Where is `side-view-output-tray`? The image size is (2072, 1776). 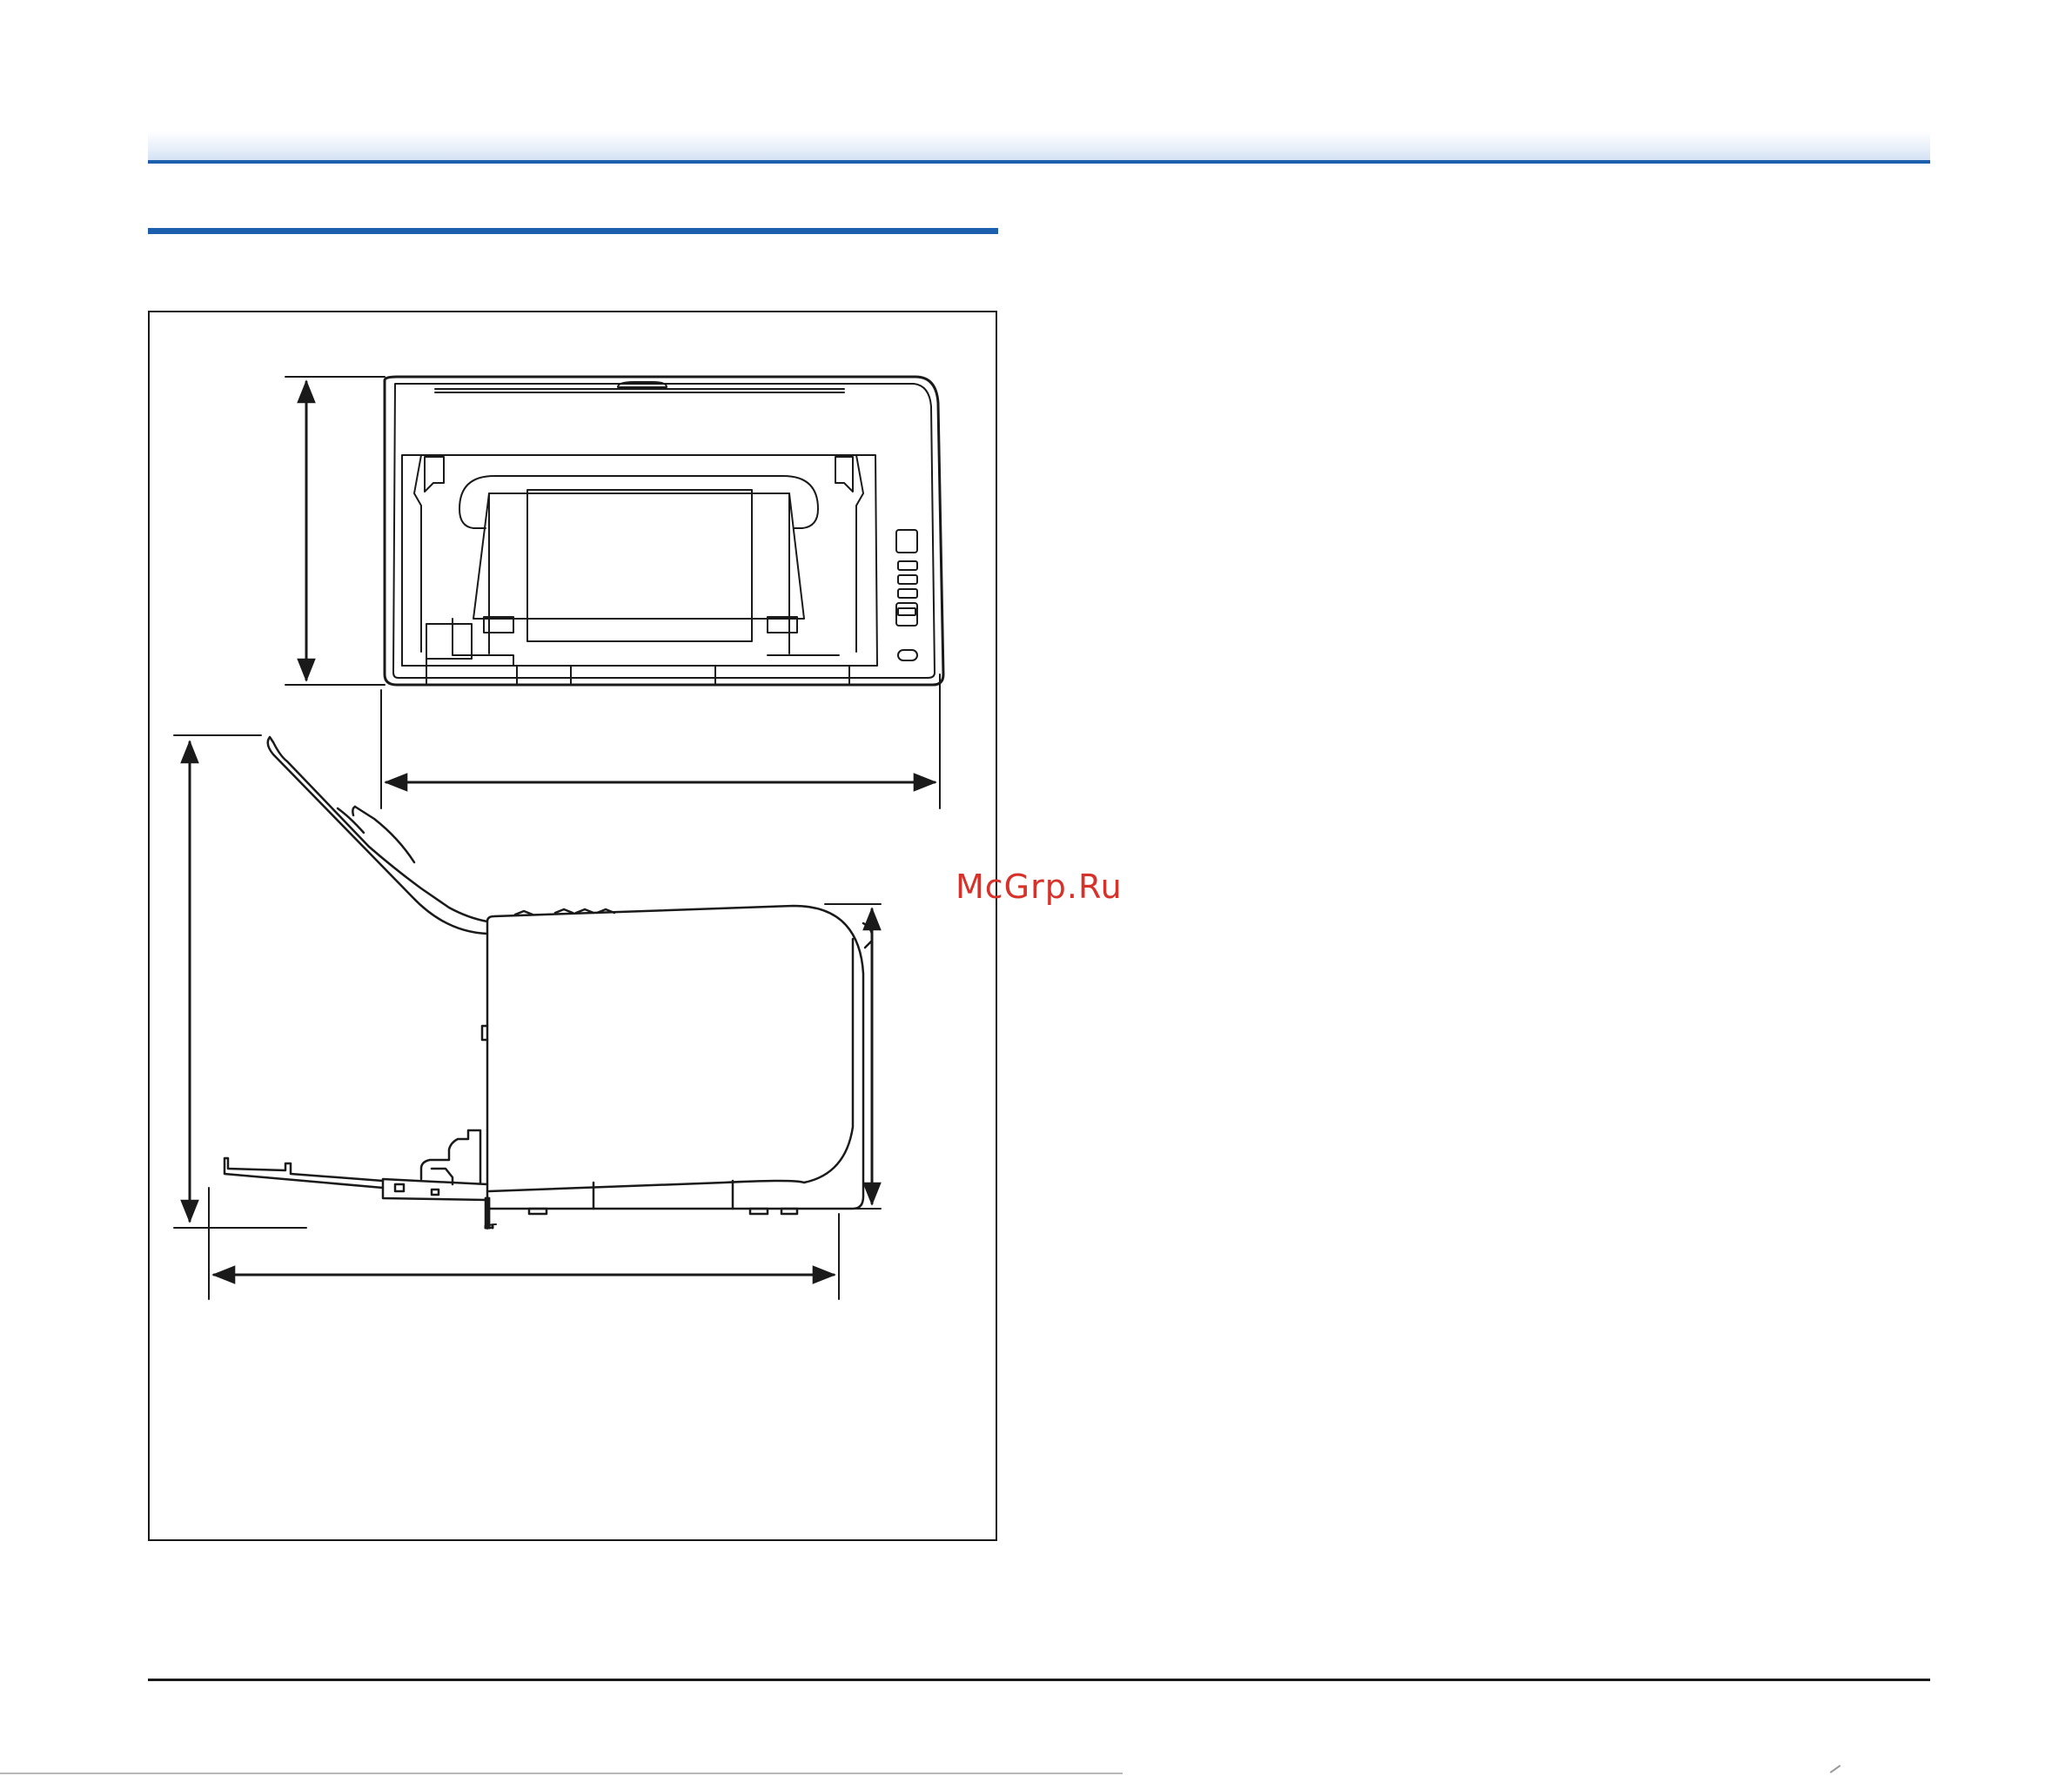
side-view-output-tray is located at coordinates (356, 1165).